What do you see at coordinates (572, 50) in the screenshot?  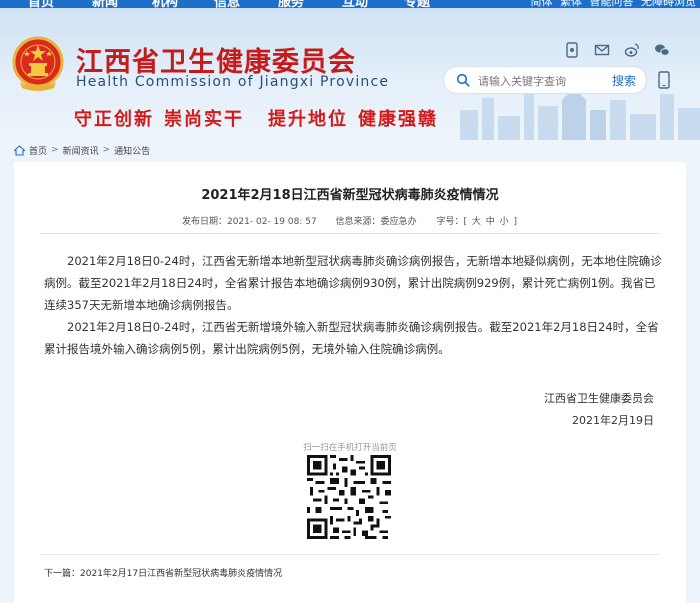 I see `wechat-applet-icon` at bounding box center [572, 50].